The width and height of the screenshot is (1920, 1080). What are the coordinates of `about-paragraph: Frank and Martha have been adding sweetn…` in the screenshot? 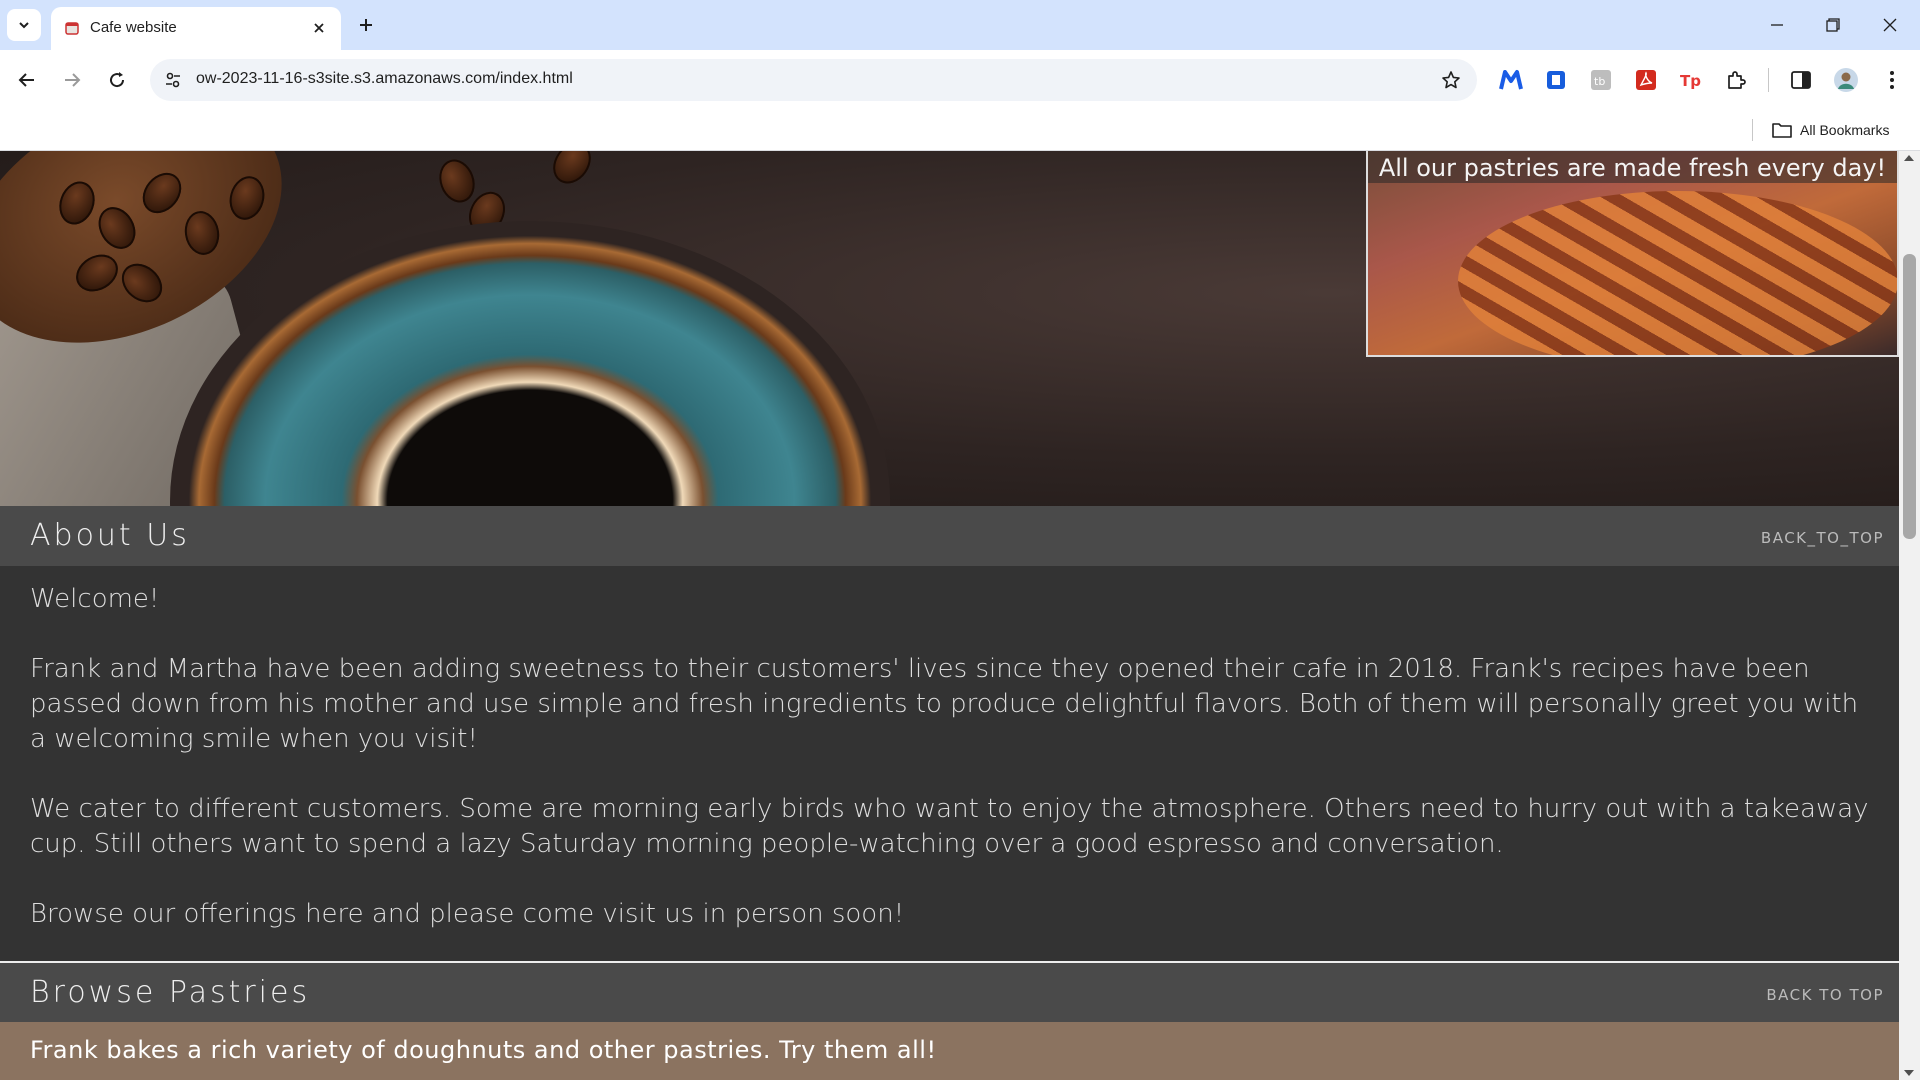 It's located at (944, 704).